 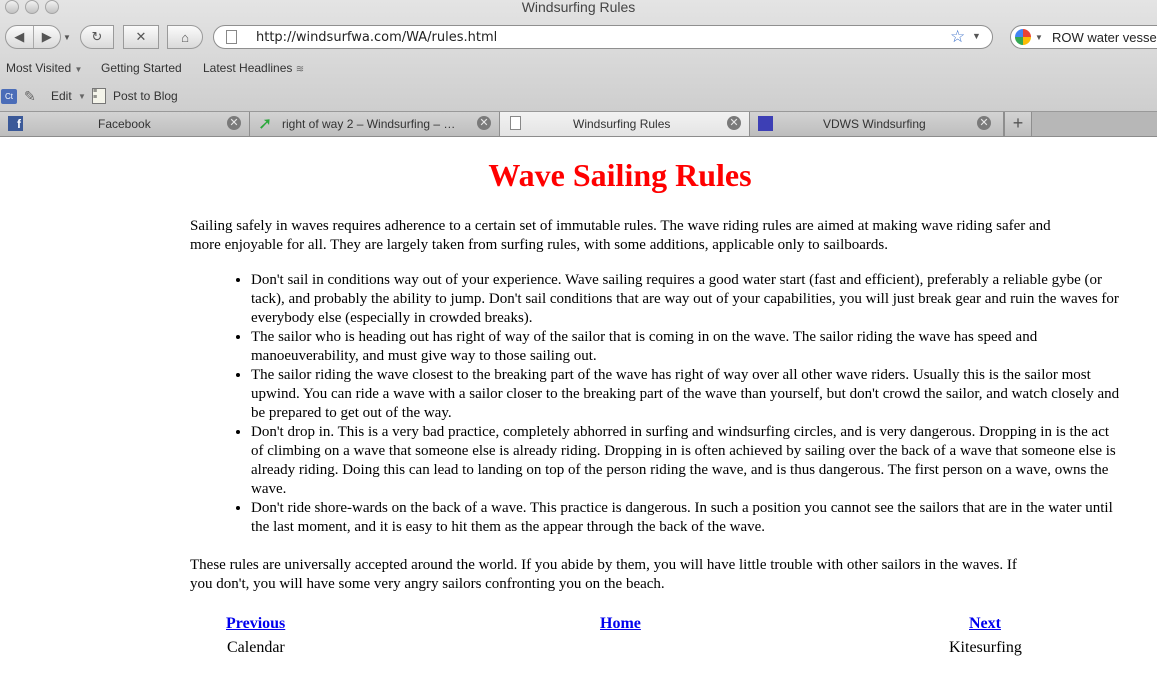 I want to click on home-link: Home, so click(x=620, y=623).